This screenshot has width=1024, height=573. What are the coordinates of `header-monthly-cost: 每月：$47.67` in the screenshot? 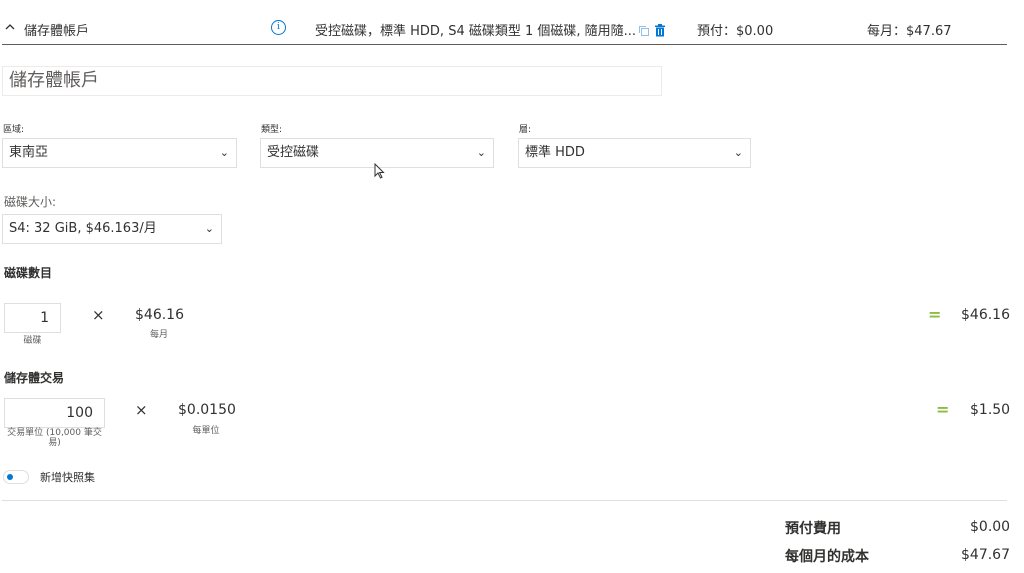 It's located at (909, 31).